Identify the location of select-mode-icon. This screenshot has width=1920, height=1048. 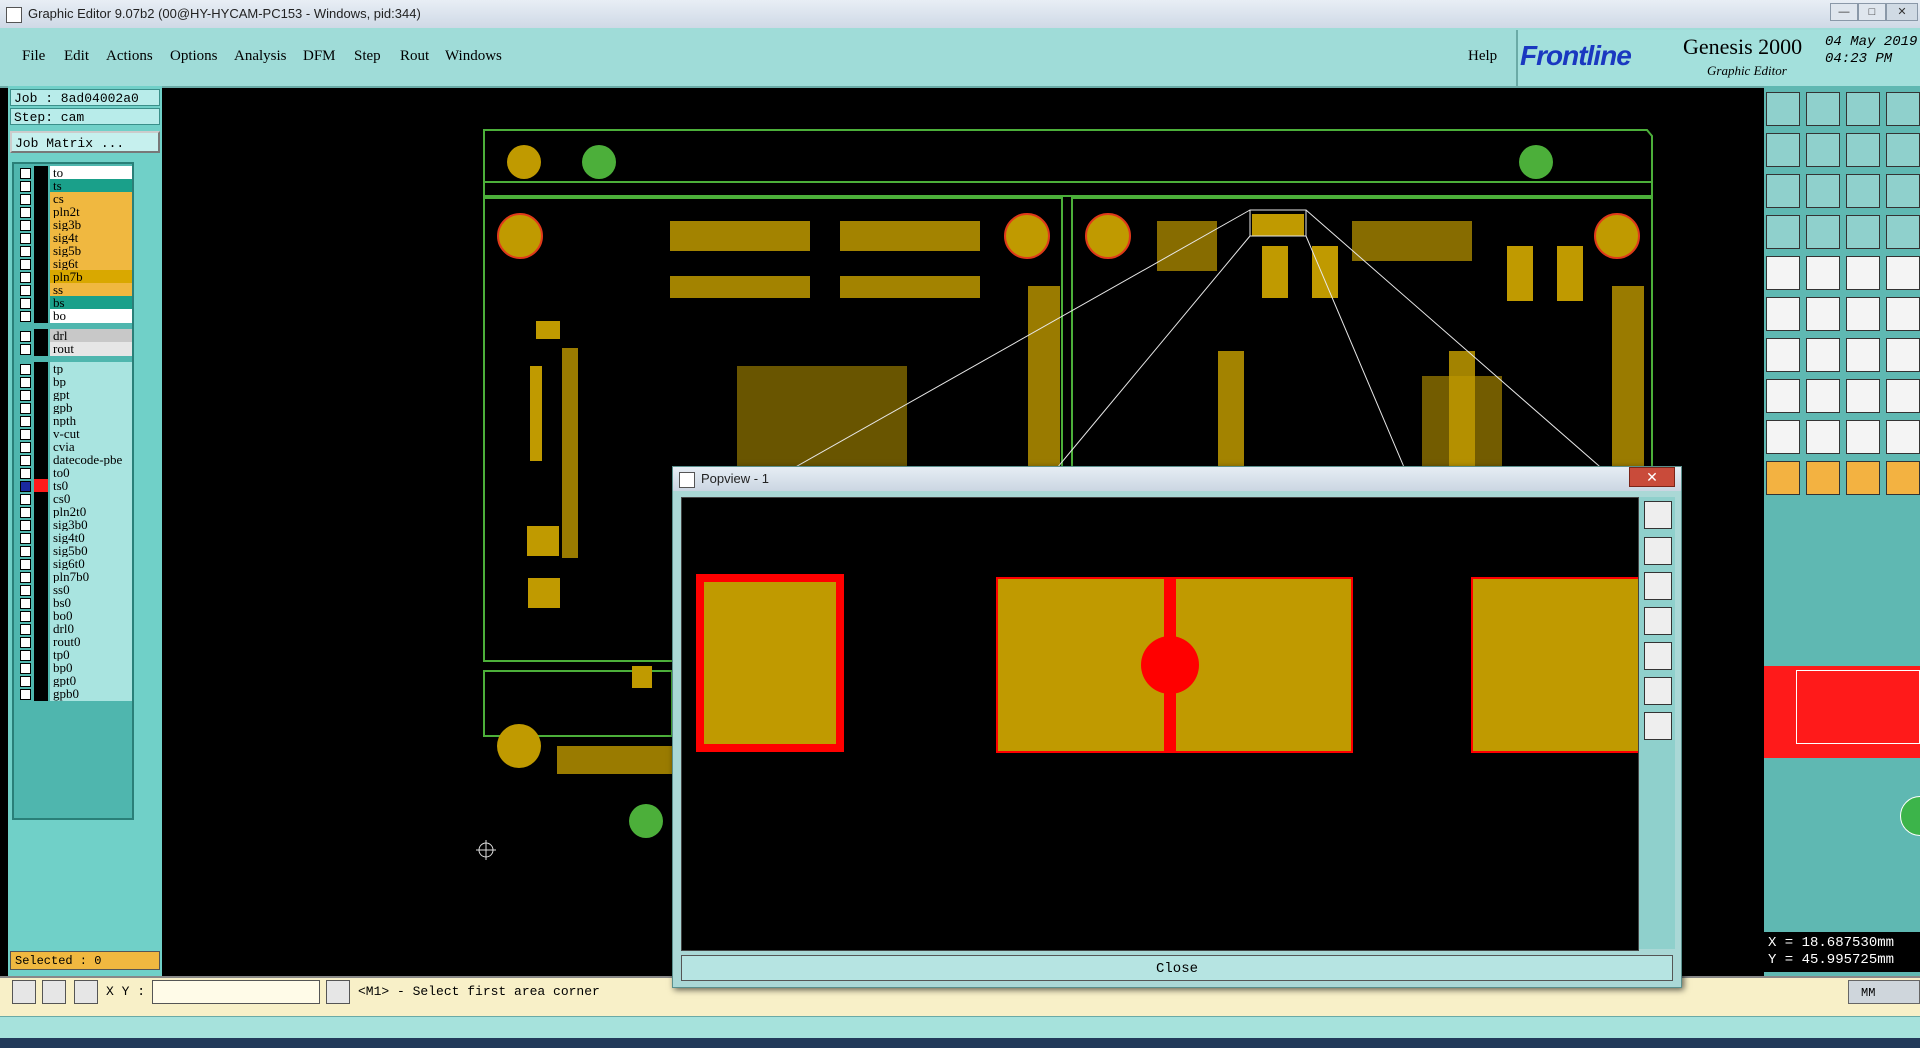
(24, 992).